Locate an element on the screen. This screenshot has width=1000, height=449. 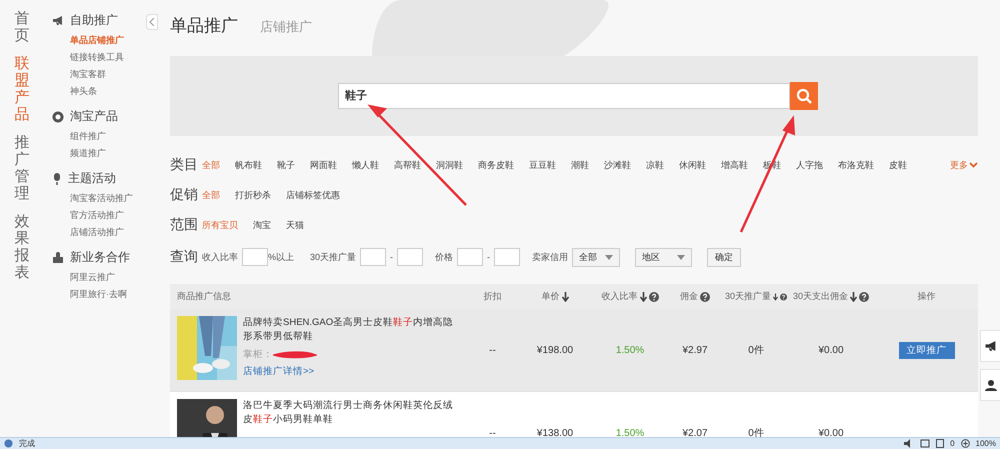
seller-label: 掌柜： is located at coordinates (258, 354).